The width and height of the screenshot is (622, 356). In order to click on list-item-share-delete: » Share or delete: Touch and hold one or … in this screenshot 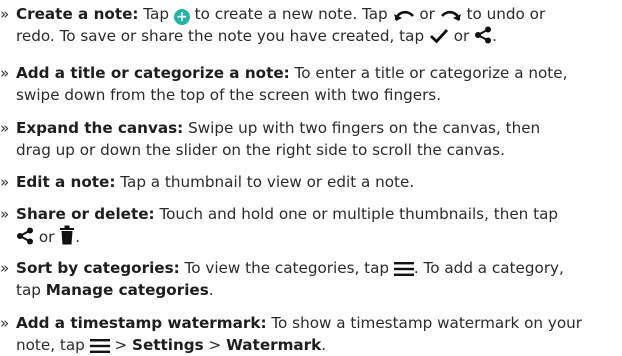, I will do `click(311, 225)`.